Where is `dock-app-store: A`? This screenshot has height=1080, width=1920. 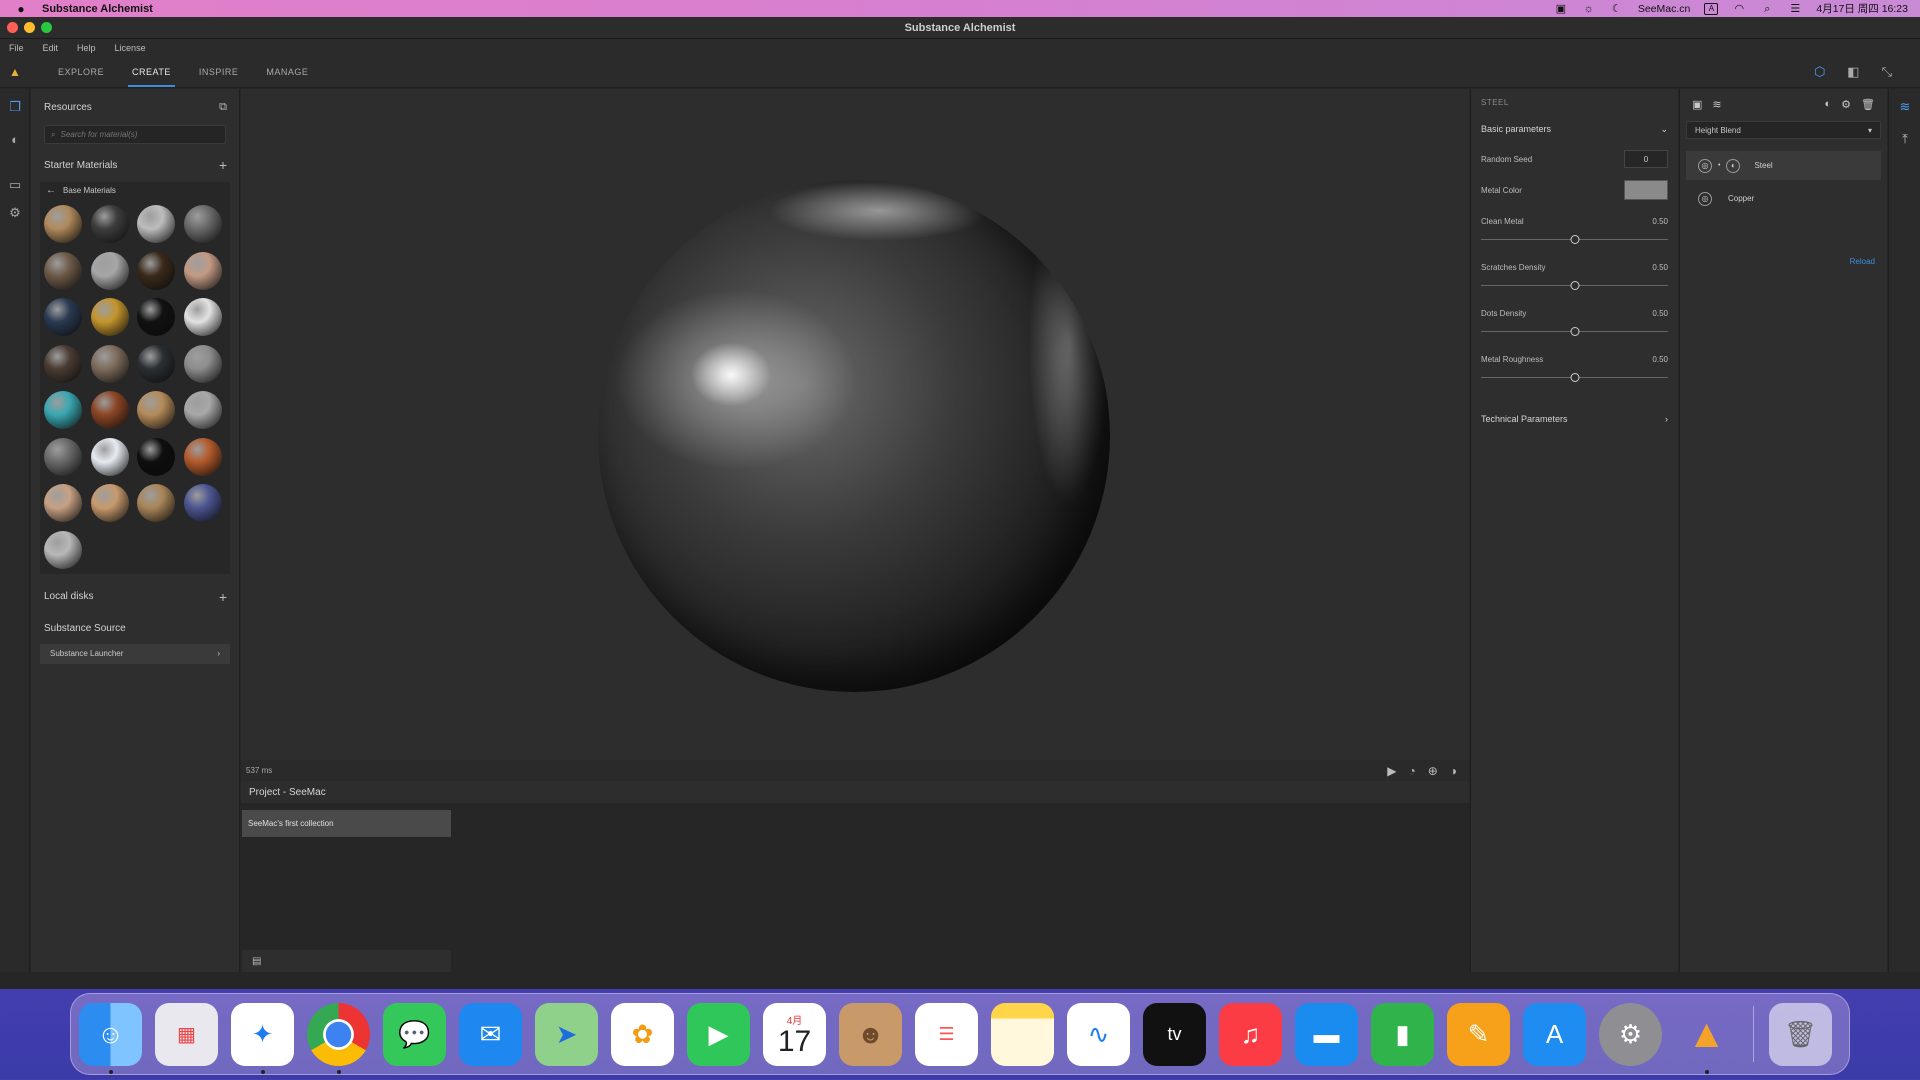
dock-app-store: A is located at coordinates (1554, 1034).